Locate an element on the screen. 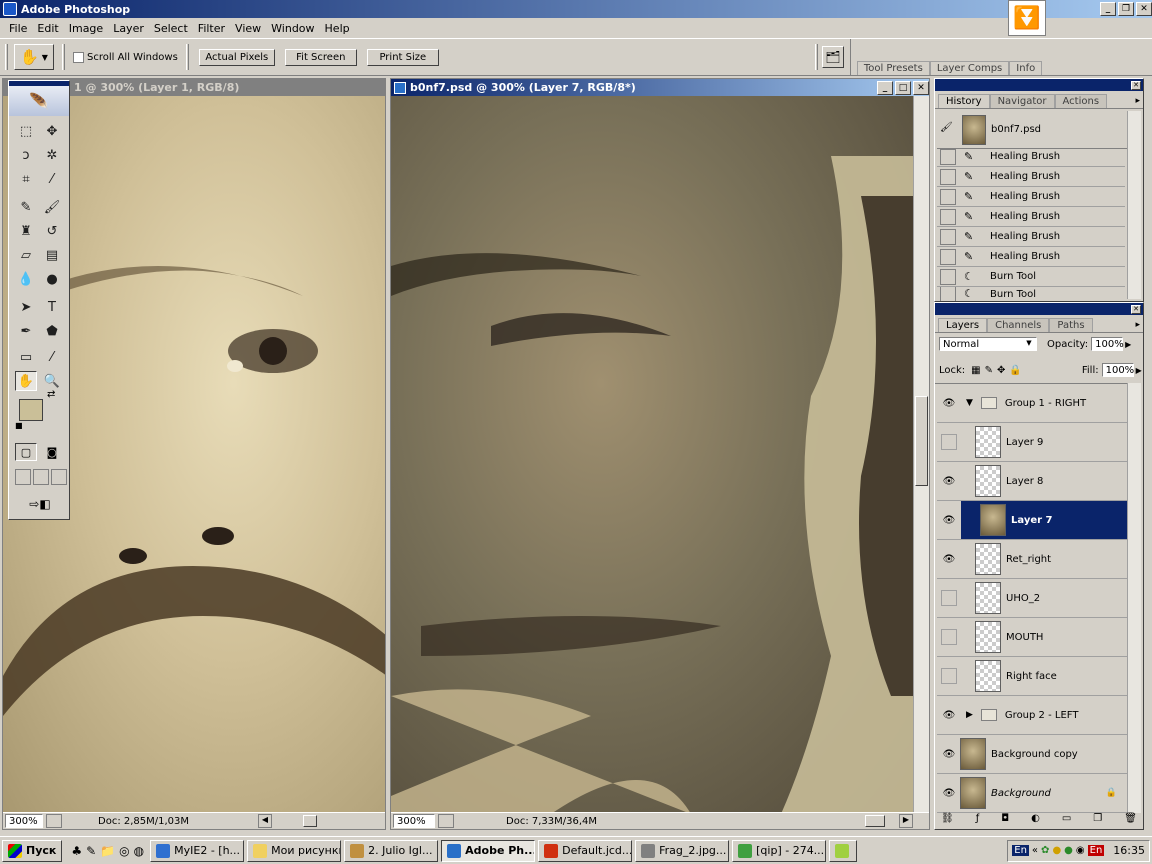 This screenshot has width=1152, height=864. crop-tool-icon: ⌗ is located at coordinates (26, 179).